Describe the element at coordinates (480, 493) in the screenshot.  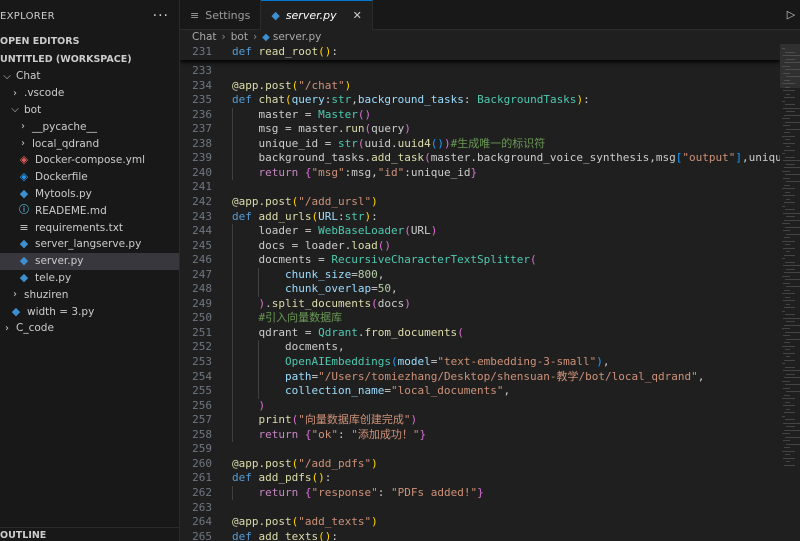
I see `code-line: 262 return {"response": "PDFs added!"}` at that location.